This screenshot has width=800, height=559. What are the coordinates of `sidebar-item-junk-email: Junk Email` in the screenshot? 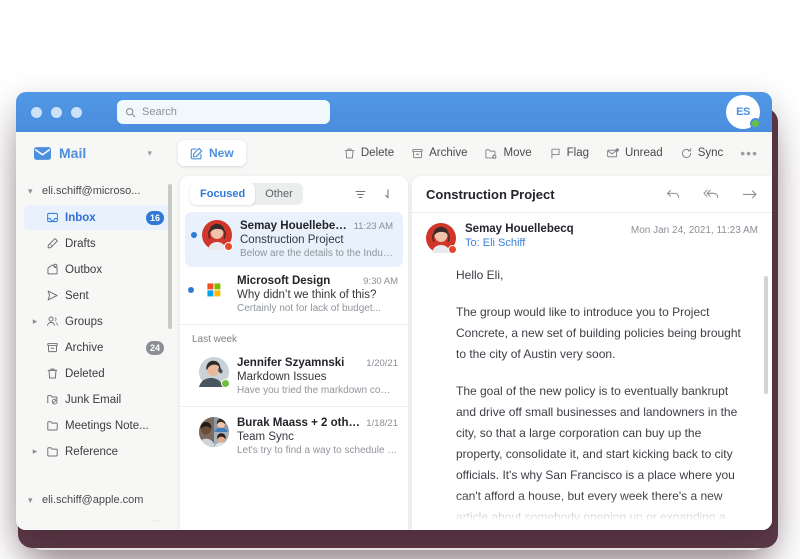 It's located at (98, 399).